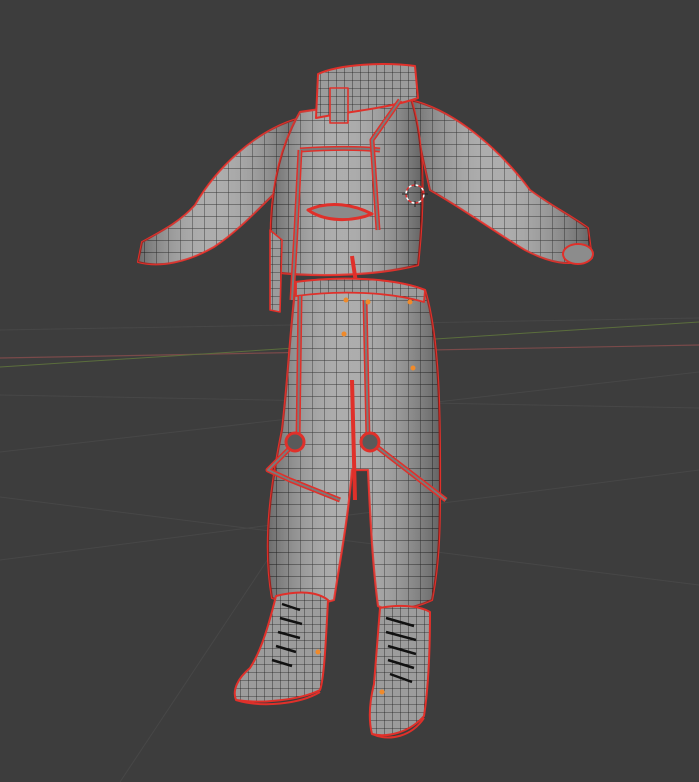  Describe the element at coordinates (281, 648) in the screenshot. I see `left-boot` at that location.